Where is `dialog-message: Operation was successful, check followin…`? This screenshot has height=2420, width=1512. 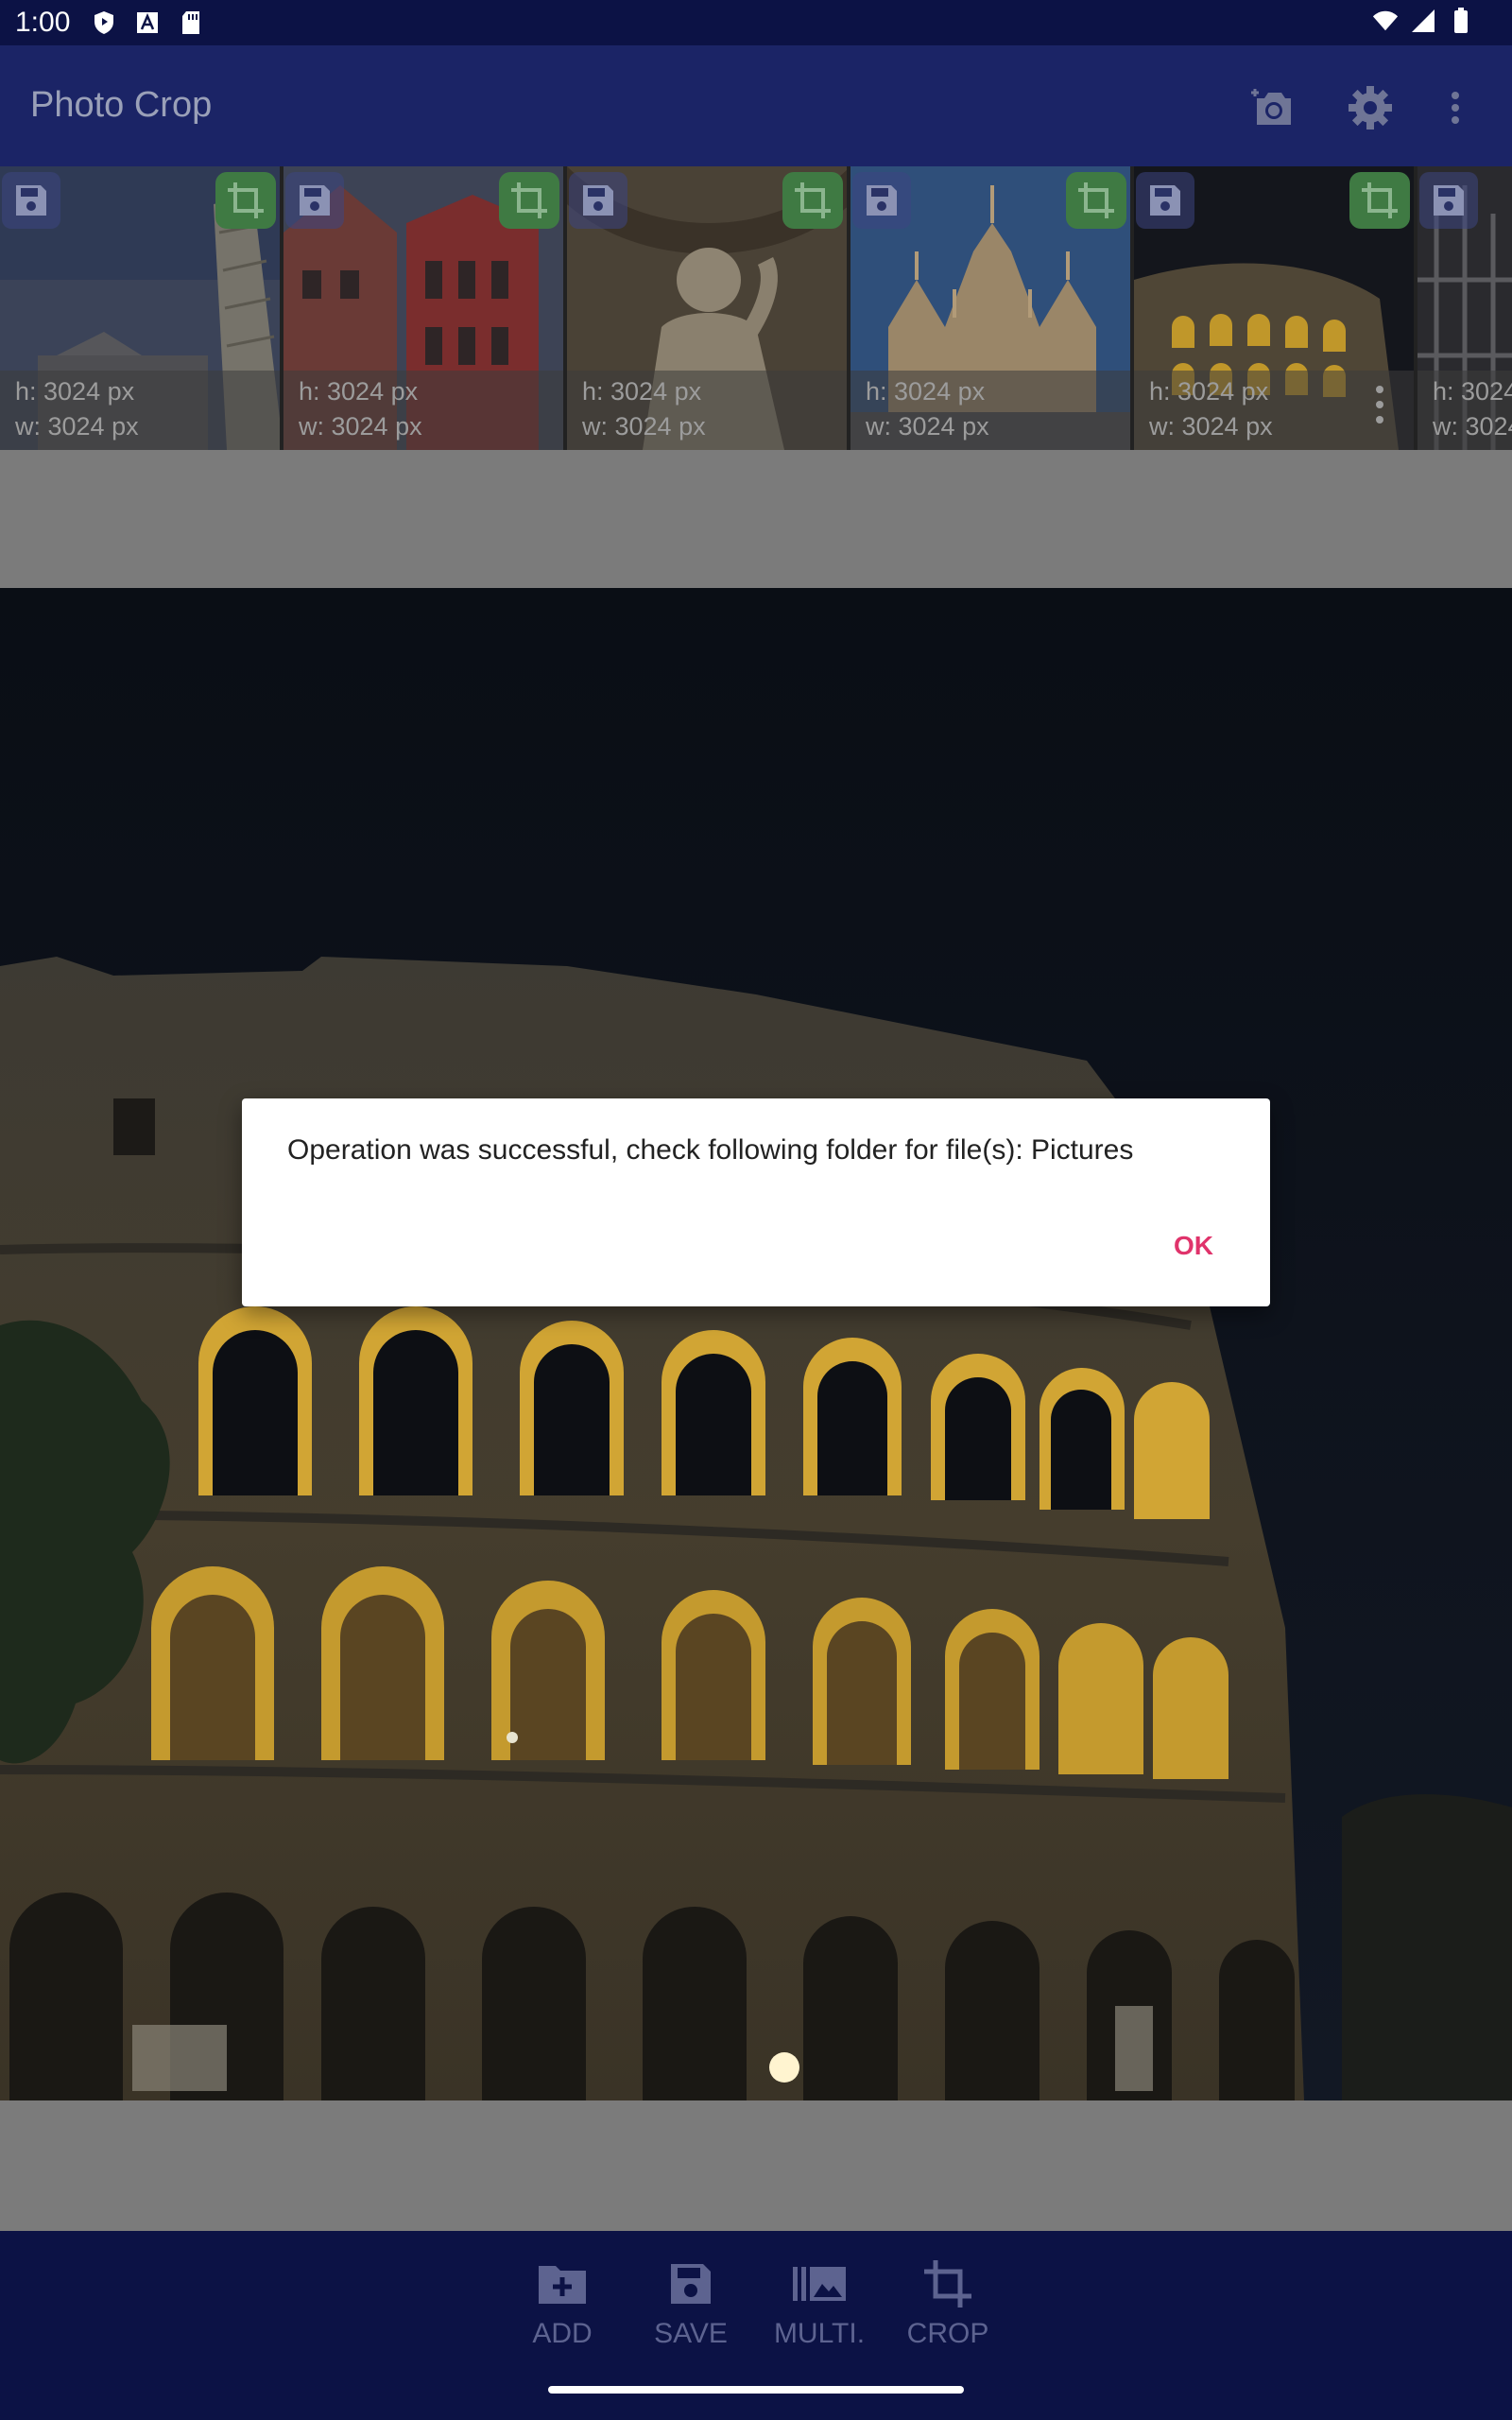 dialog-message: Operation was successful, check followin… is located at coordinates (710, 1150).